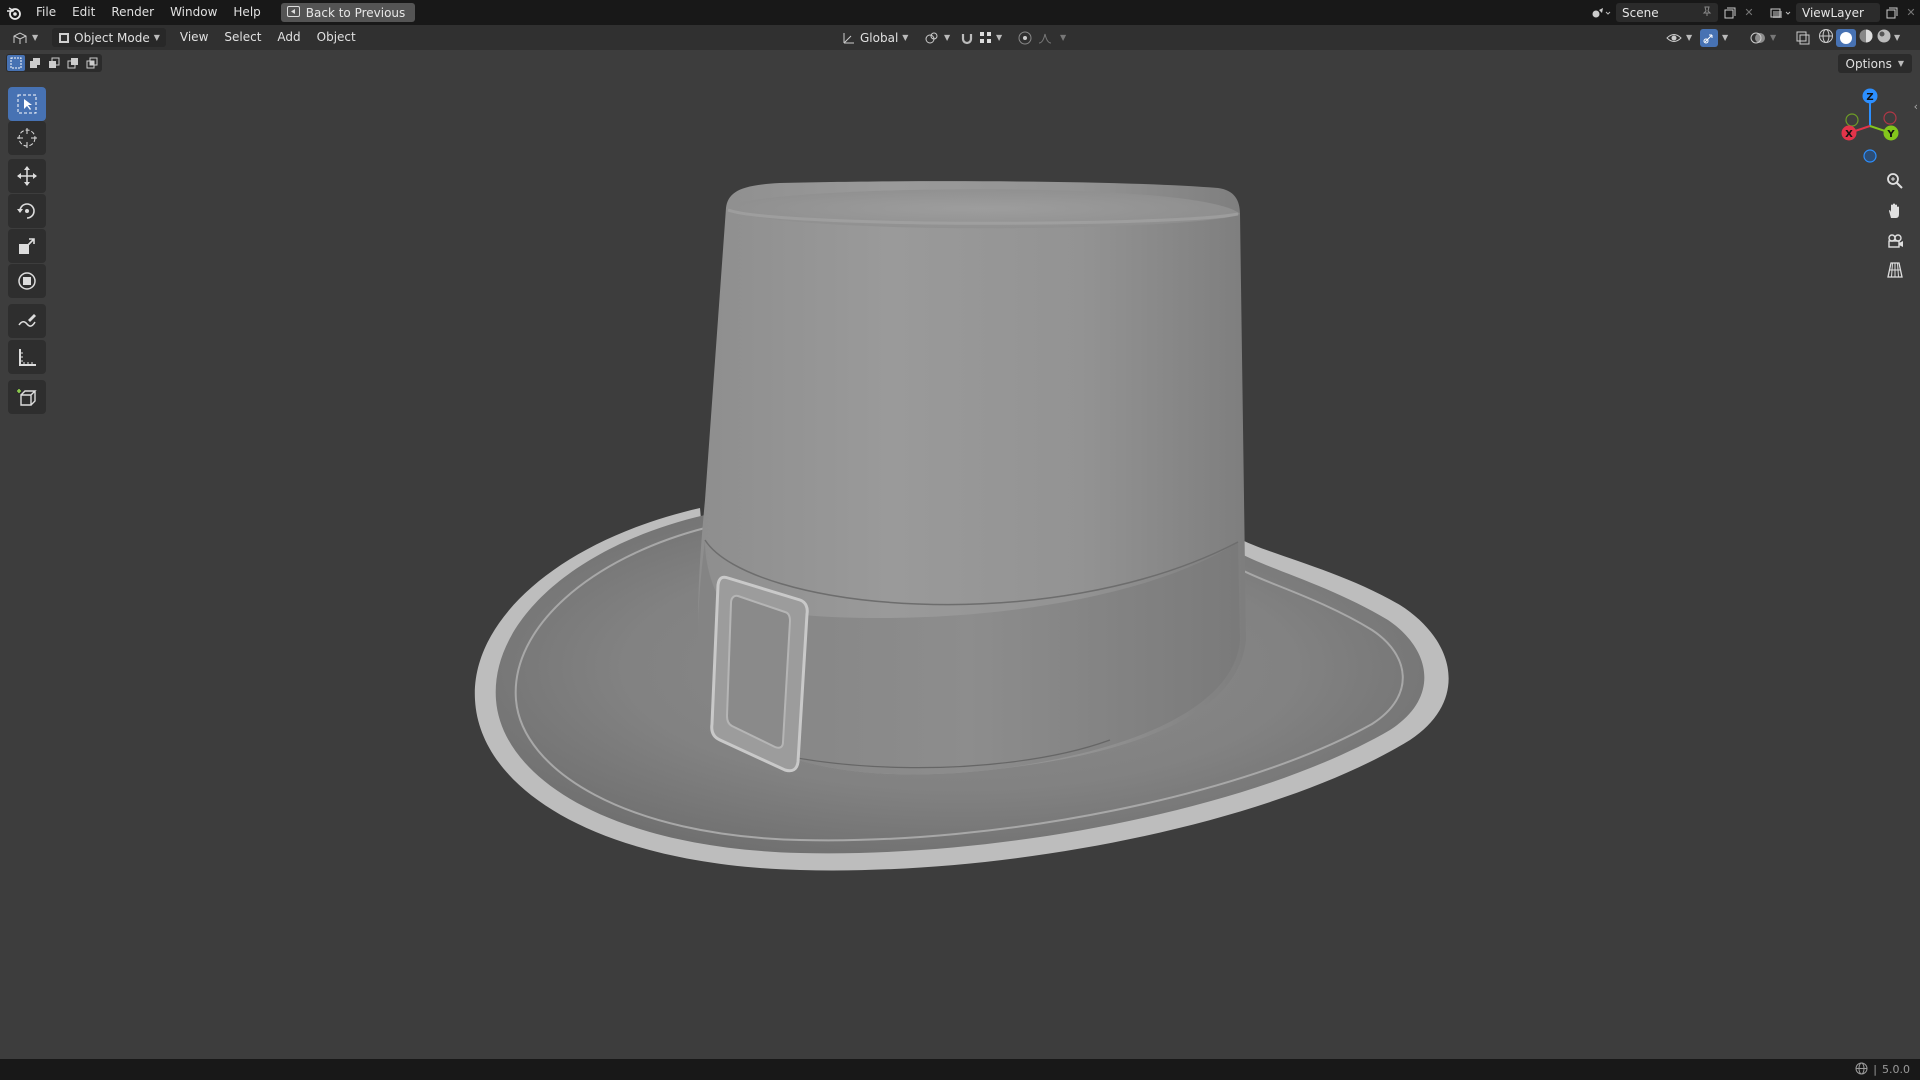 The image size is (1920, 1080). I want to click on z-axis-handle: Z, so click(1870, 96).